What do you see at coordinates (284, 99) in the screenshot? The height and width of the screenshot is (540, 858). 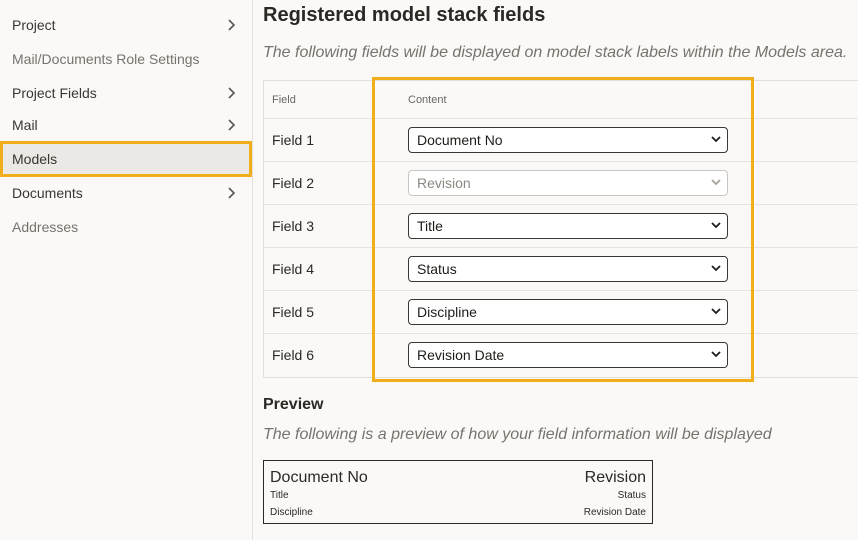 I see `column-header-field: Field` at bounding box center [284, 99].